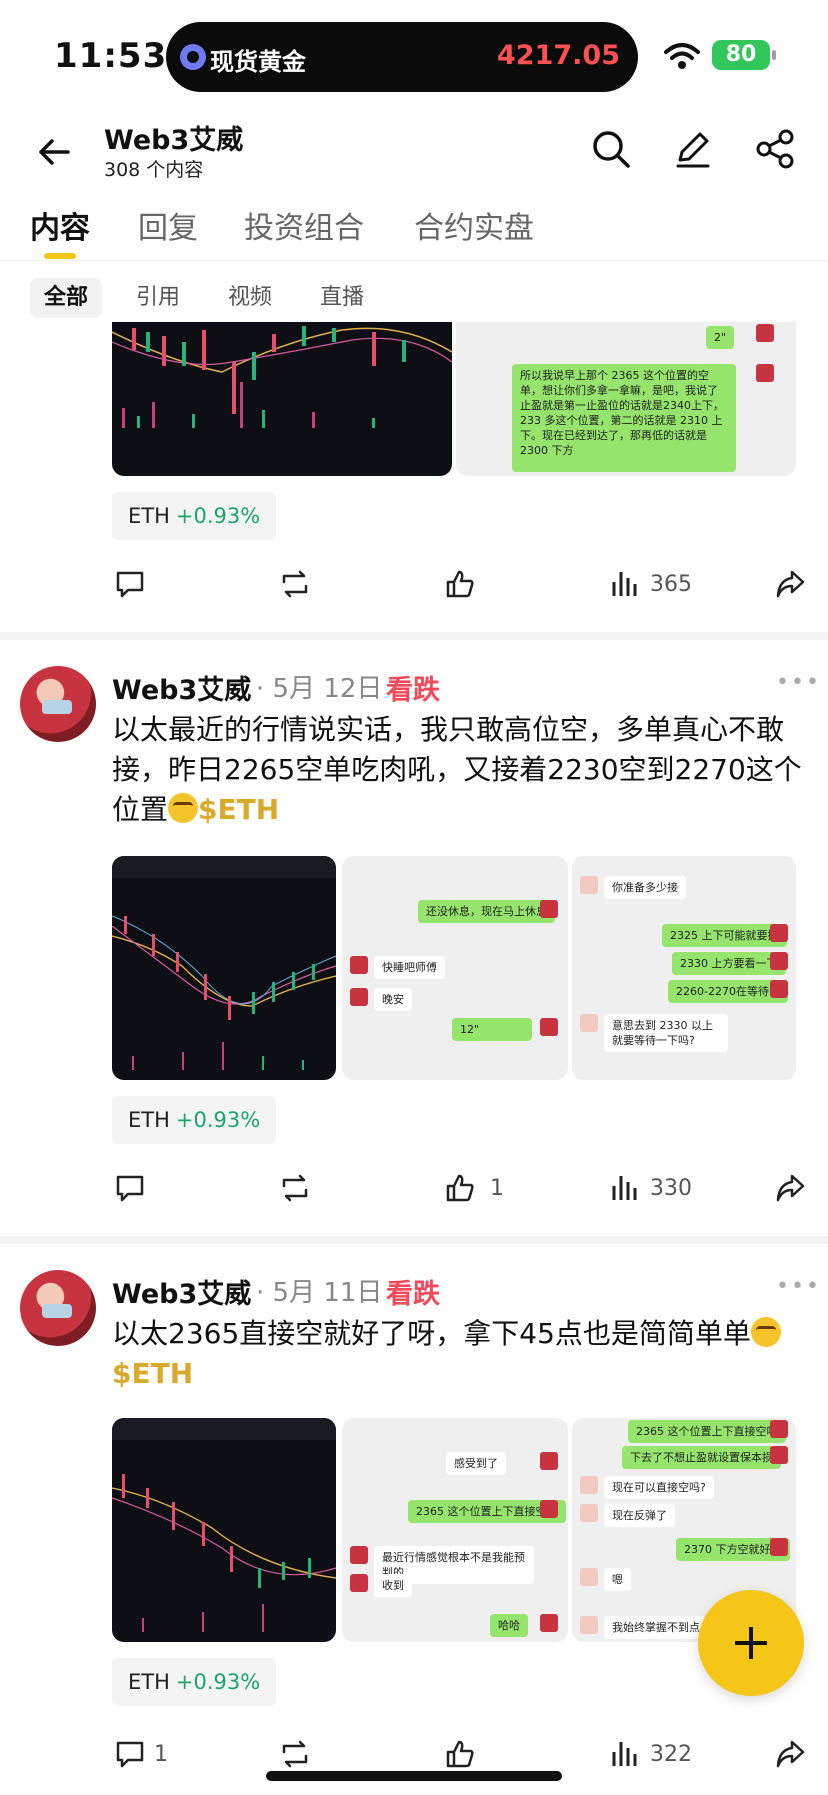 The image size is (828, 1795). I want to click on profile-tabs: 内容 回复 投资组合 合约实盘, so click(414, 228).